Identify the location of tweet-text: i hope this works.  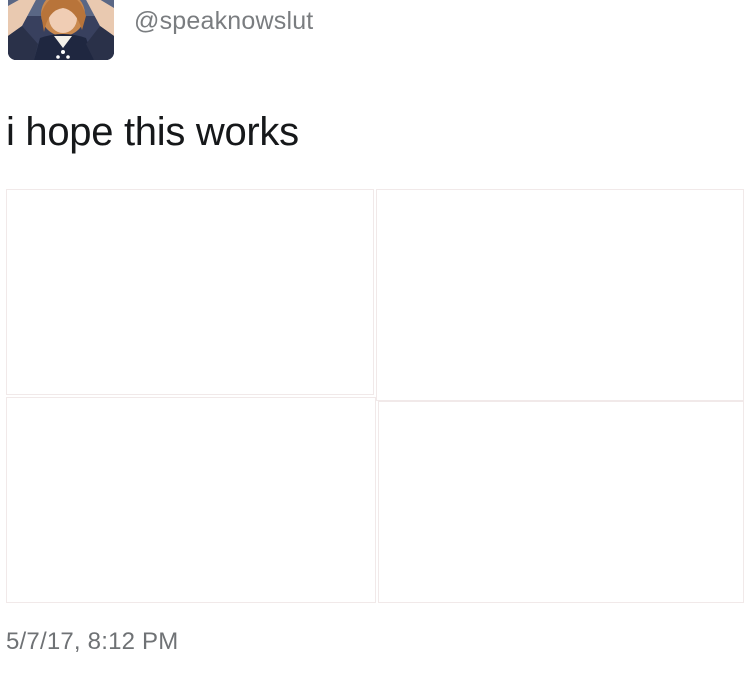
(152, 132).